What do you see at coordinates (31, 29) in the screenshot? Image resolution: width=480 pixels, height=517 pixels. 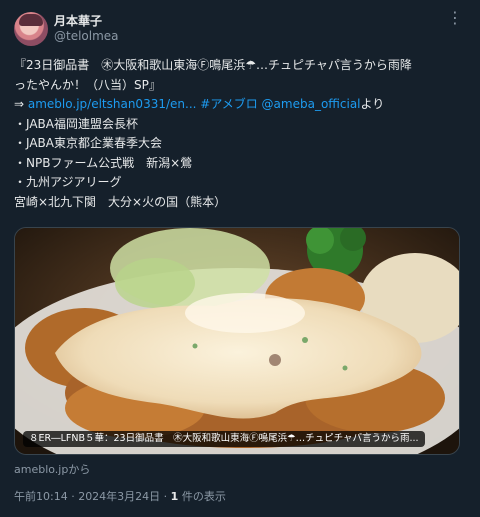 I see `avatar` at bounding box center [31, 29].